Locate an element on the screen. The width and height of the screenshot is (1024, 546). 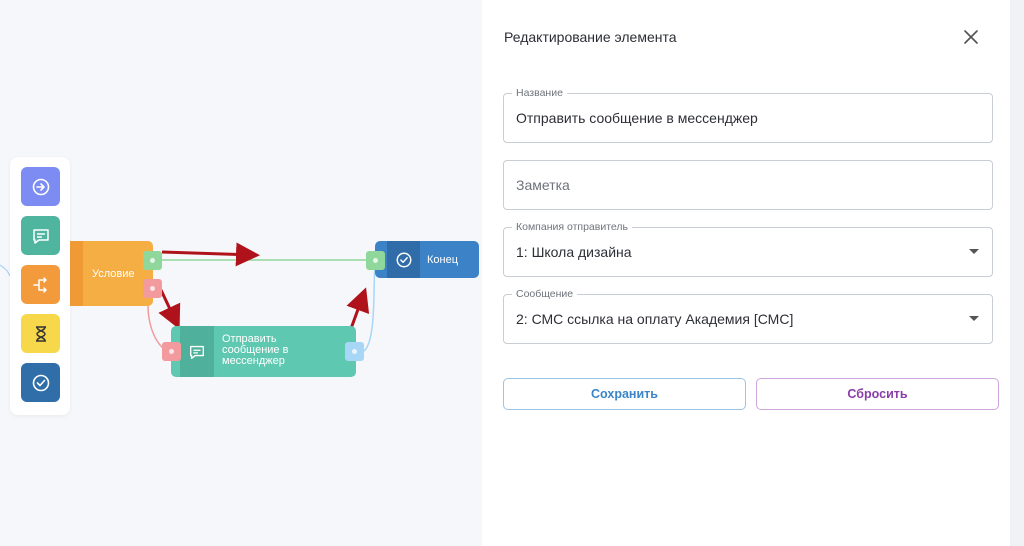
close-icon is located at coordinates (971, 37).